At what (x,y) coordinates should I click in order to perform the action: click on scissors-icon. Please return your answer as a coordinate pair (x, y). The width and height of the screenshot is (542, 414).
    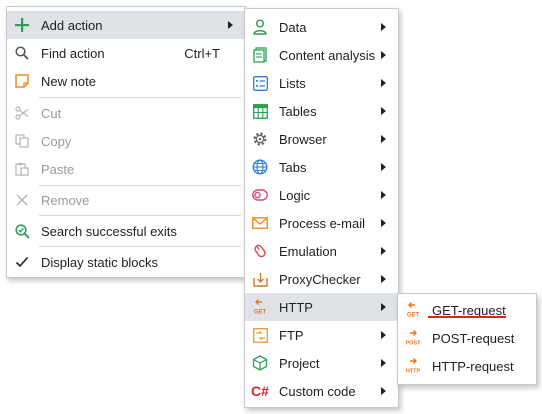
    Looking at the image, I should click on (22, 113).